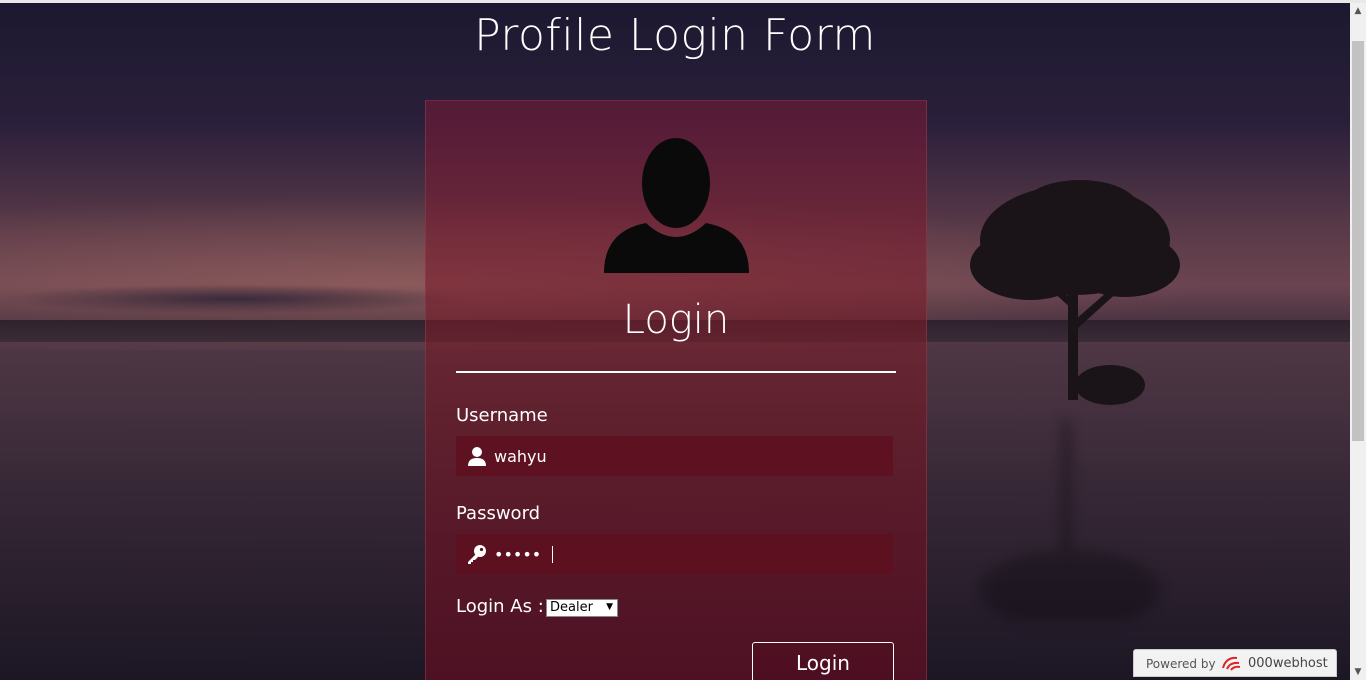  Describe the element at coordinates (498, 513) in the screenshot. I see `password-label: Password` at that location.